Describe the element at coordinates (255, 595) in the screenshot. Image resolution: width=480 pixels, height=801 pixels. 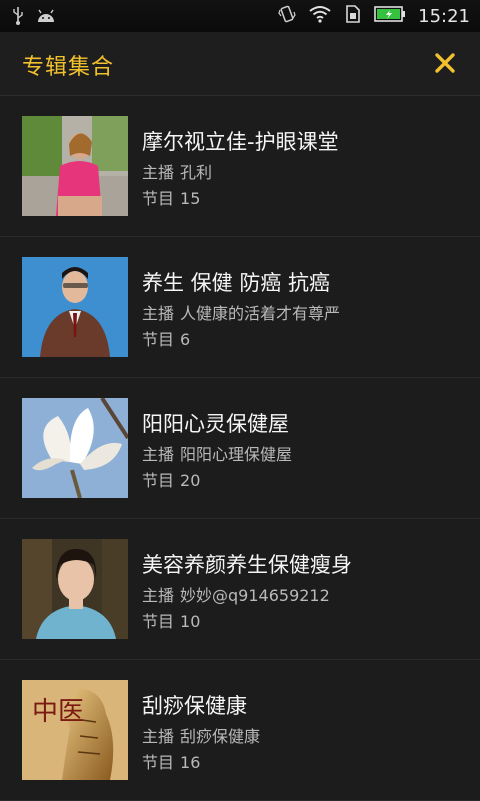
I see `host-name: 妙妙@q914659212` at that location.